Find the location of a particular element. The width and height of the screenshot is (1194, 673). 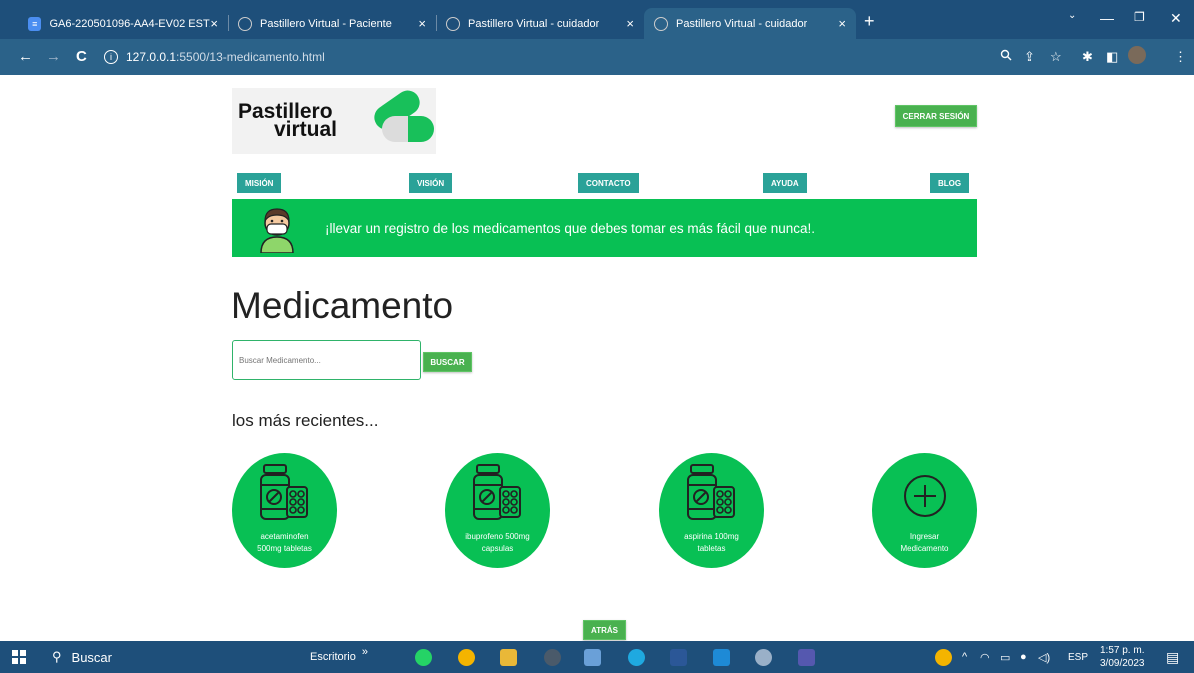

bookmark-star-icon: ☆ is located at coordinates (1056, 57).